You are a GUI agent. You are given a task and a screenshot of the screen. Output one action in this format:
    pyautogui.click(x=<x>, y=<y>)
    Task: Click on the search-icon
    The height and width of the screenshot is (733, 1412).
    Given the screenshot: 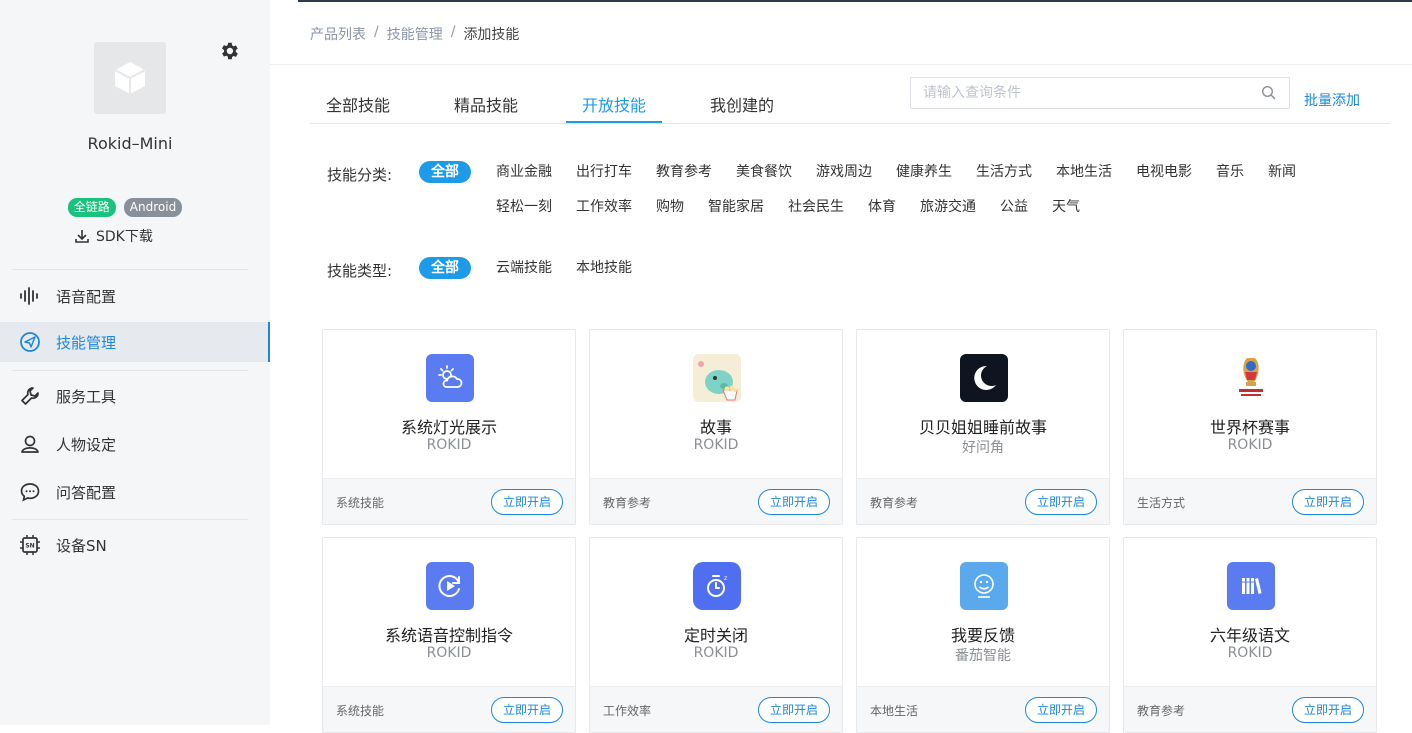 What is the action you would take?
    pyautogui.click(x=1269, y=93)
    